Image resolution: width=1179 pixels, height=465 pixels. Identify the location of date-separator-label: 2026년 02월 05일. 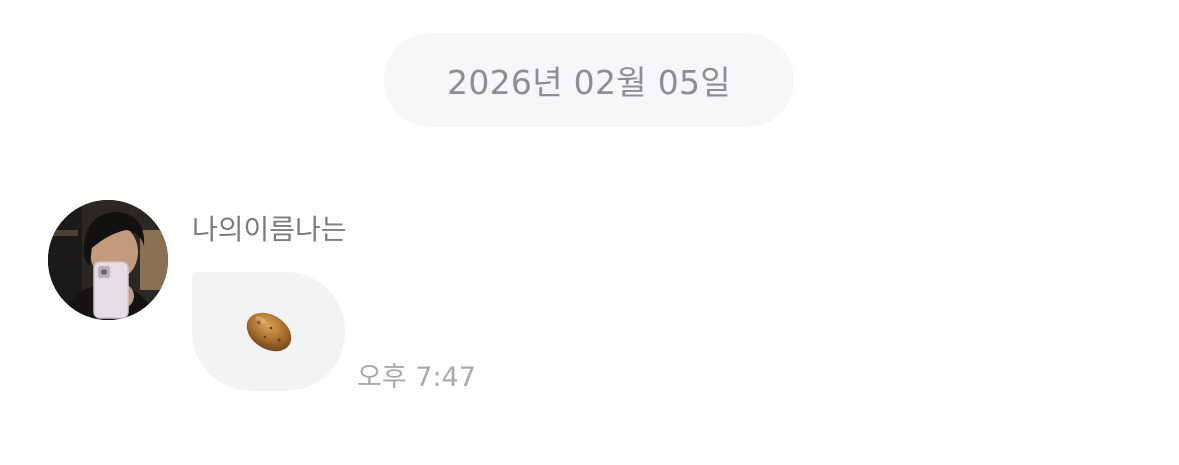
(589, 82).